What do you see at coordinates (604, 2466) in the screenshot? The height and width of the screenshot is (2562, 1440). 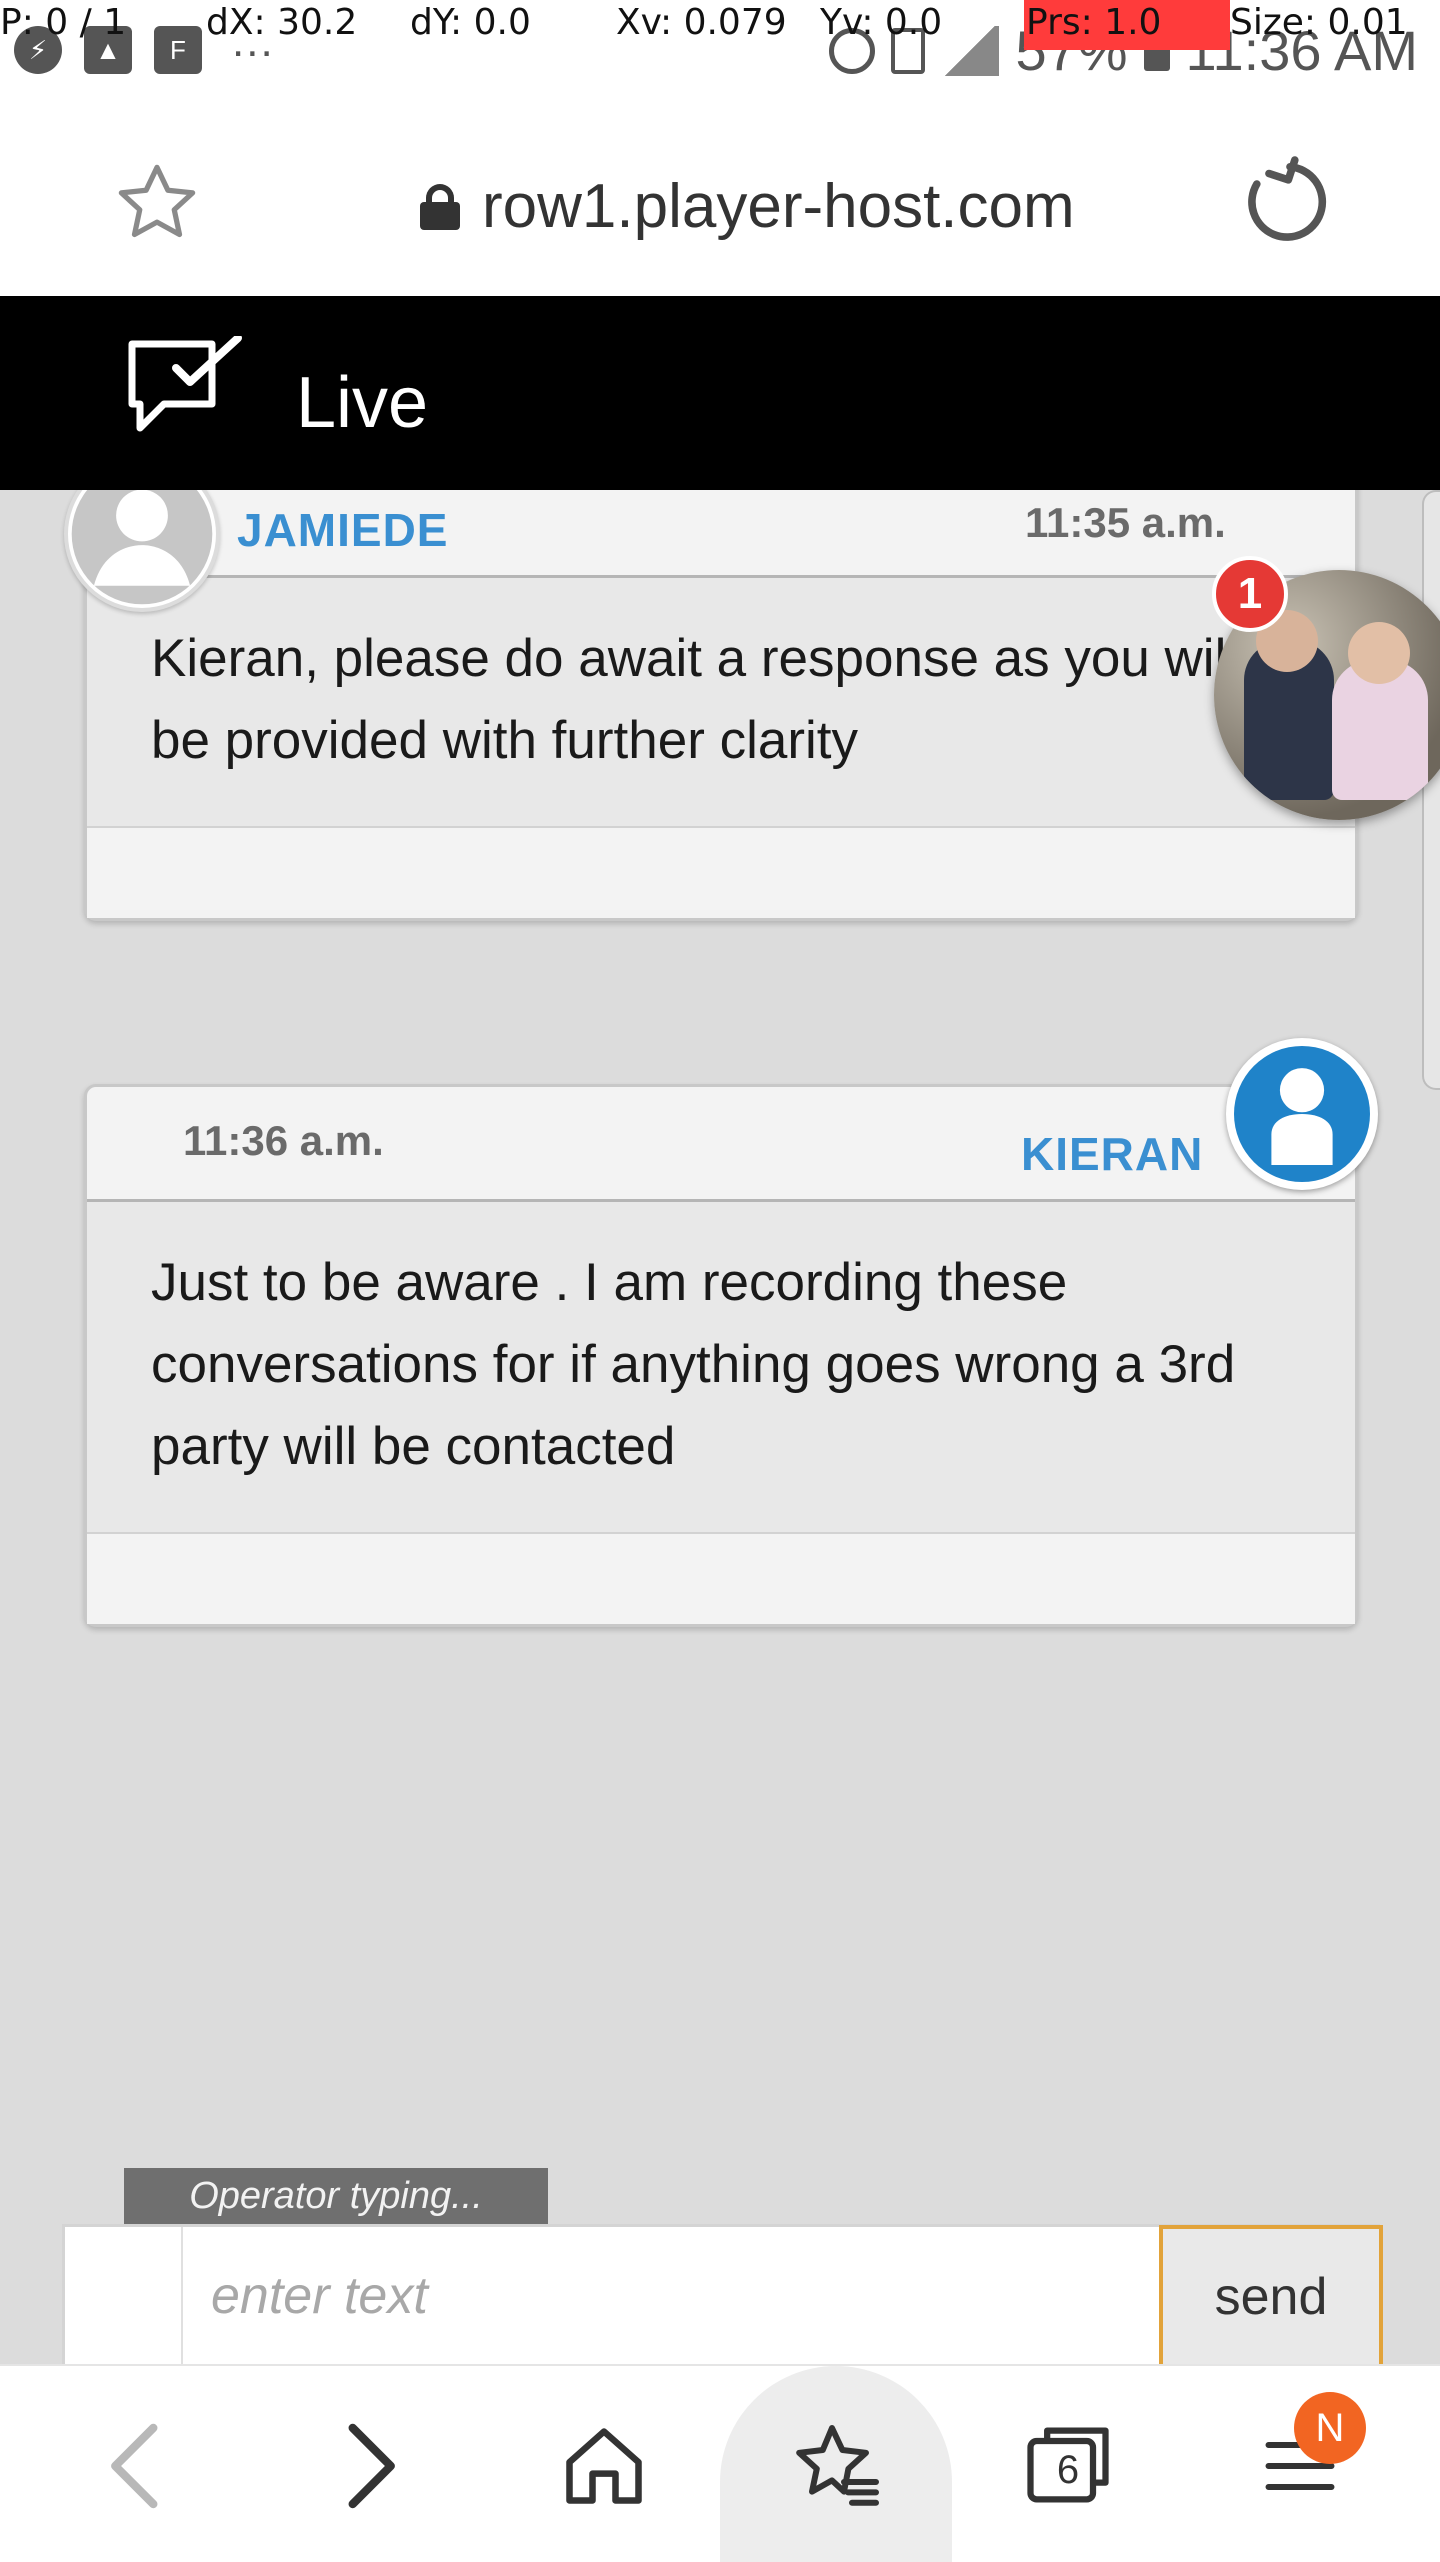 I see `home-icon` at bounding box center [604, 2466].